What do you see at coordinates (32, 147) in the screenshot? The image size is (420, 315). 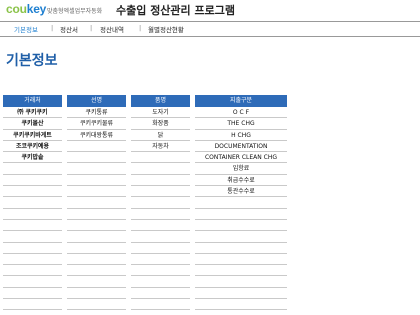 I see `table-cell: 조코쿠키예용` at bounding box center [32, 147].